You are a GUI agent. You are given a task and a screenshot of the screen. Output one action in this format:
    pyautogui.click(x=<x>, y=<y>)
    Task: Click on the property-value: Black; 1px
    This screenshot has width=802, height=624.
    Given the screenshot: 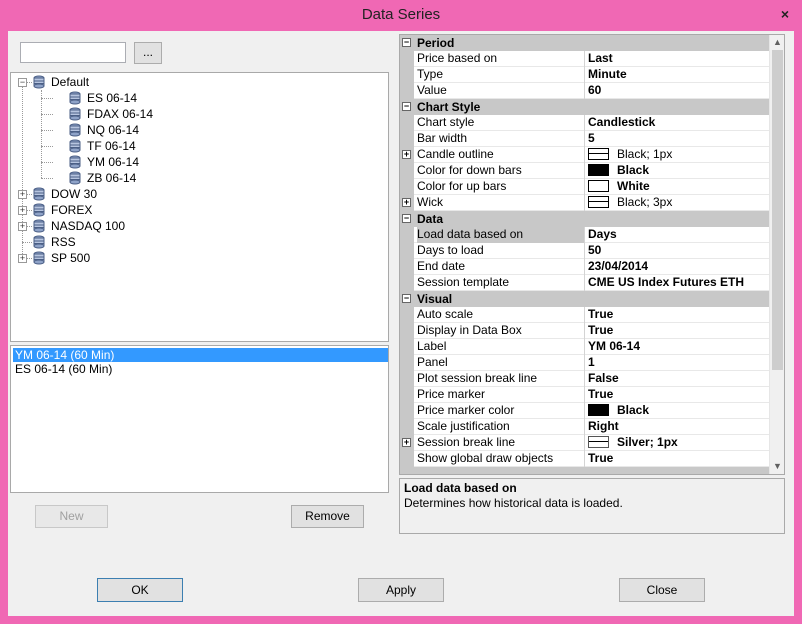 What is the action you would take?
    pyautogui.click(x=679, y=154)
    